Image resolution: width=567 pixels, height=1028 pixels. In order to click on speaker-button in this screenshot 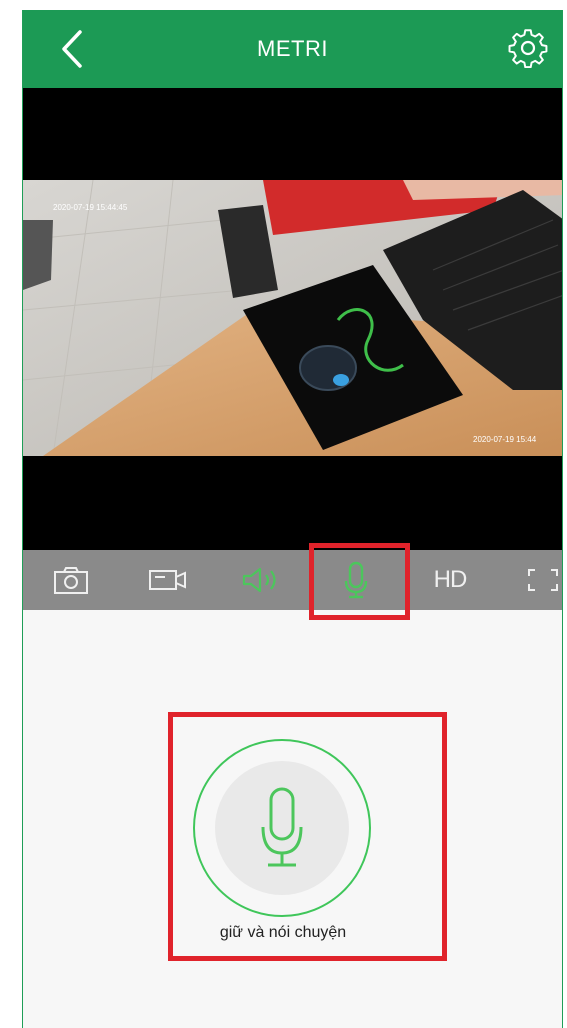, I will do `click(262, 580)`.